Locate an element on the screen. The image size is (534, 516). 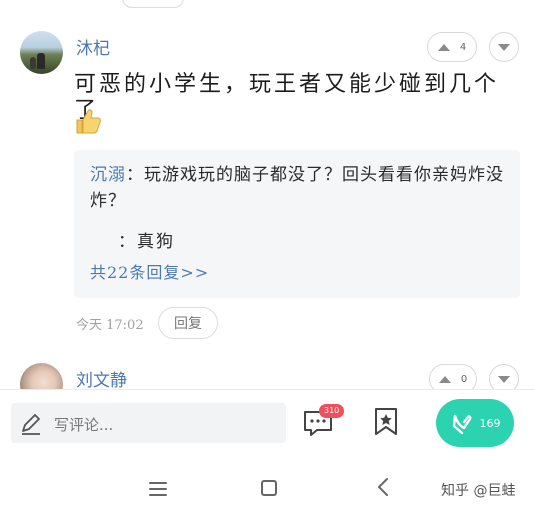
comment-author: 刘文静 is located at coordinates (101, 378).